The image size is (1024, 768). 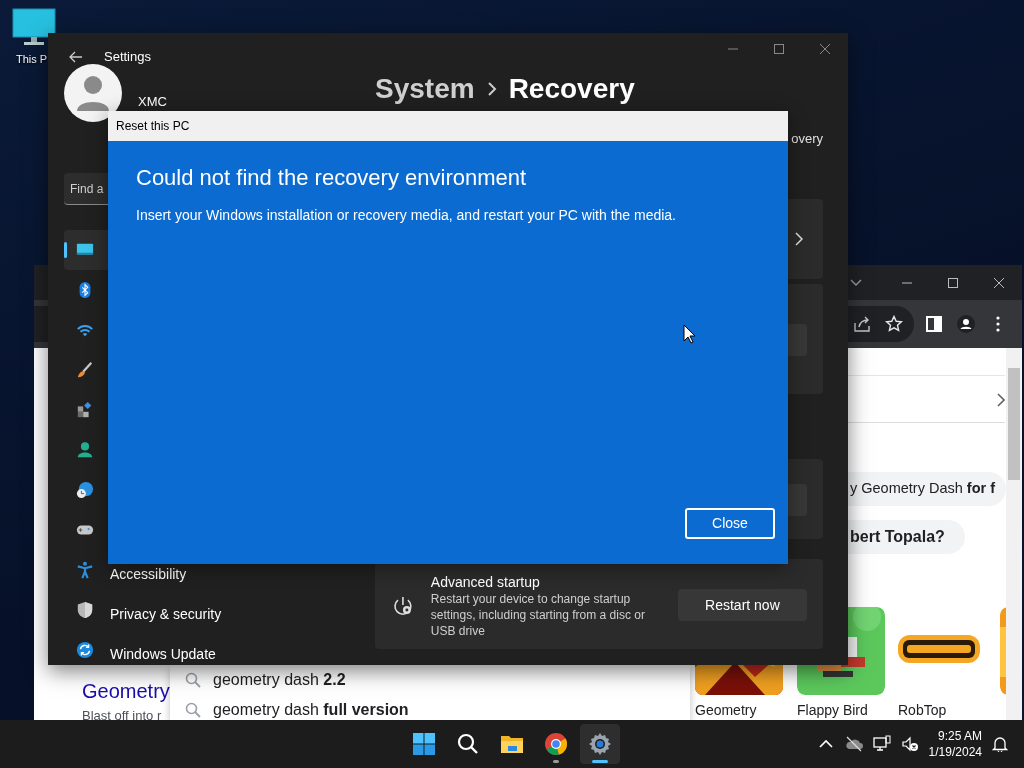 I want to click on chevron-down-icon, so click(x=856, y=282).